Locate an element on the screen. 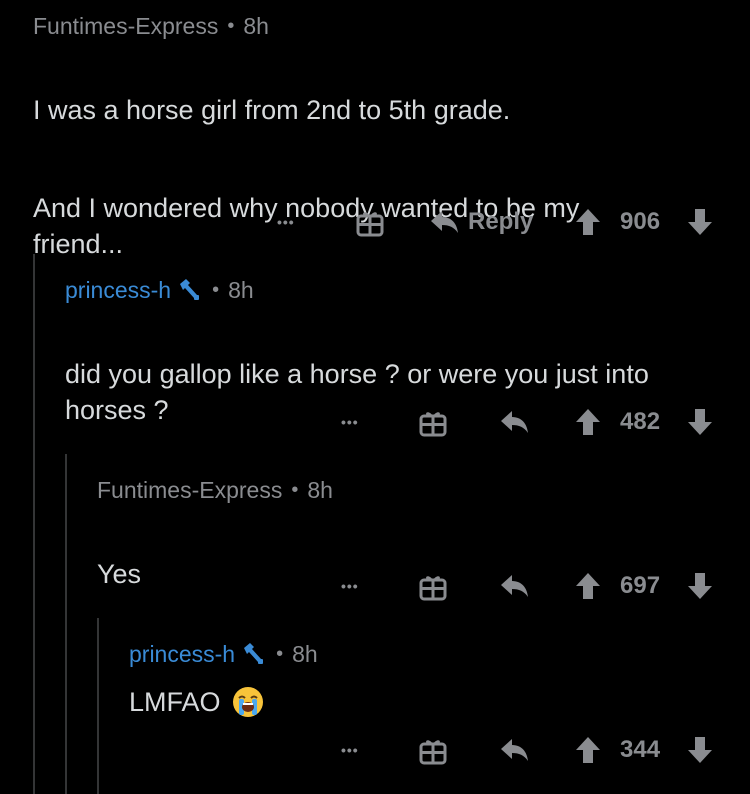  score: 482 is located at coordinates (640, 422).